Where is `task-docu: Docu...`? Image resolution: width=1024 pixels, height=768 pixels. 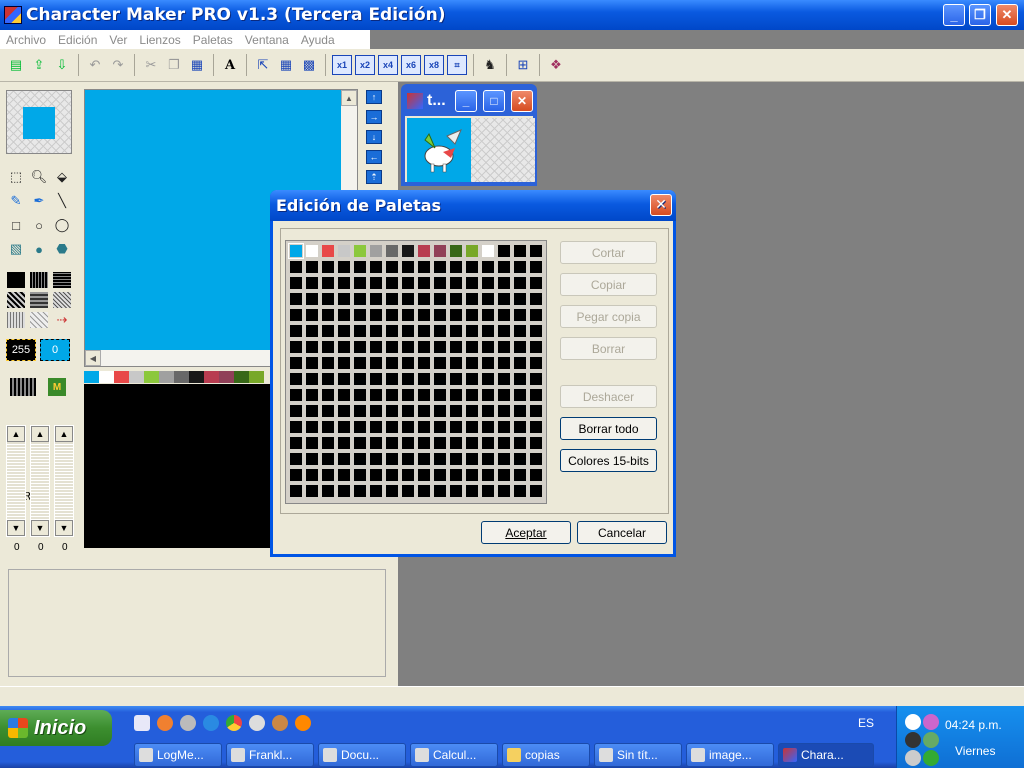 task-docu: Docu... is located at coordinates (362, 755).